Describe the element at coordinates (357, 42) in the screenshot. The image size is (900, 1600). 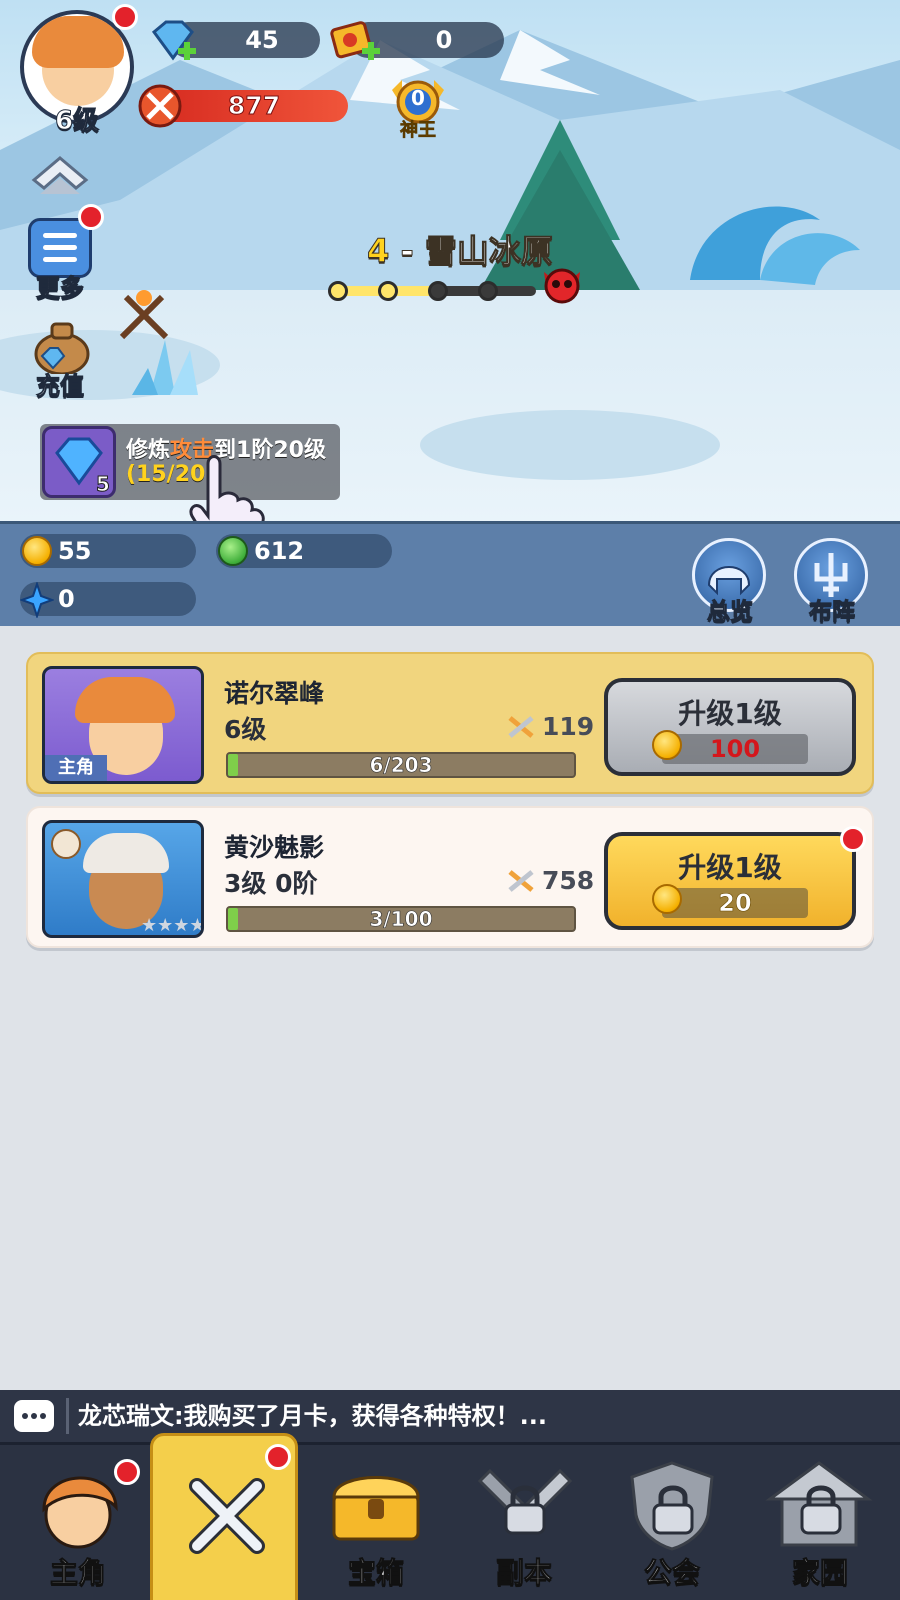
I see `ticket-add-icon` at that location.